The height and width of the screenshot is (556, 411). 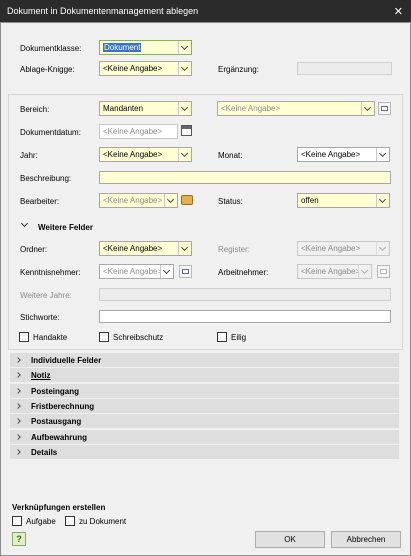 I want to click on bereich-value: Mandanten, so click(x=123, y=108).